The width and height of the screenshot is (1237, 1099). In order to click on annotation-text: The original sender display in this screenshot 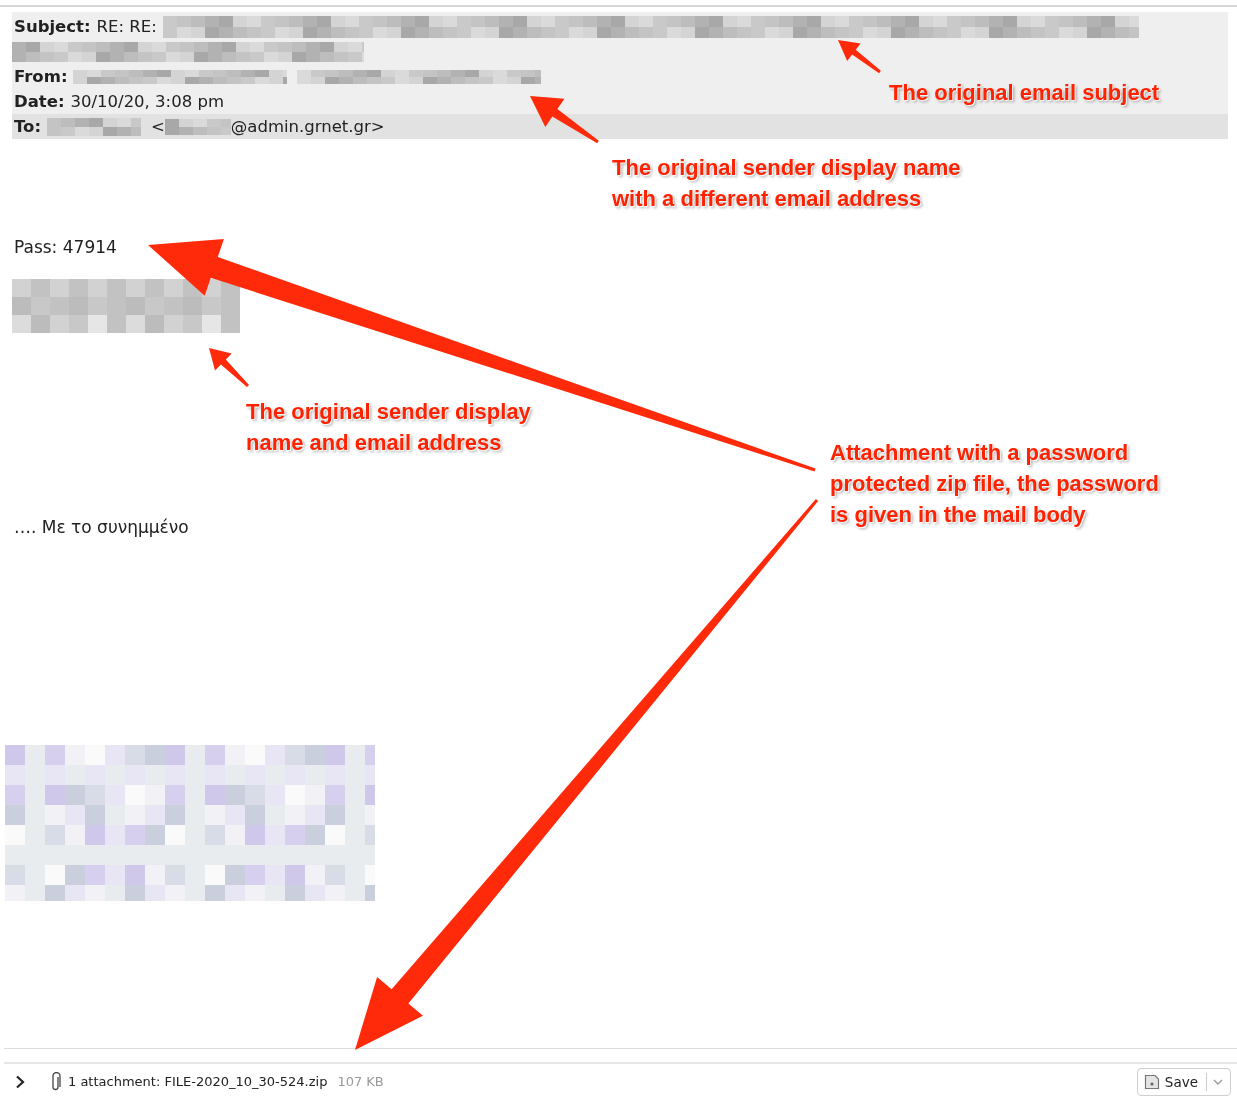, I will do `click(388, 412)`.